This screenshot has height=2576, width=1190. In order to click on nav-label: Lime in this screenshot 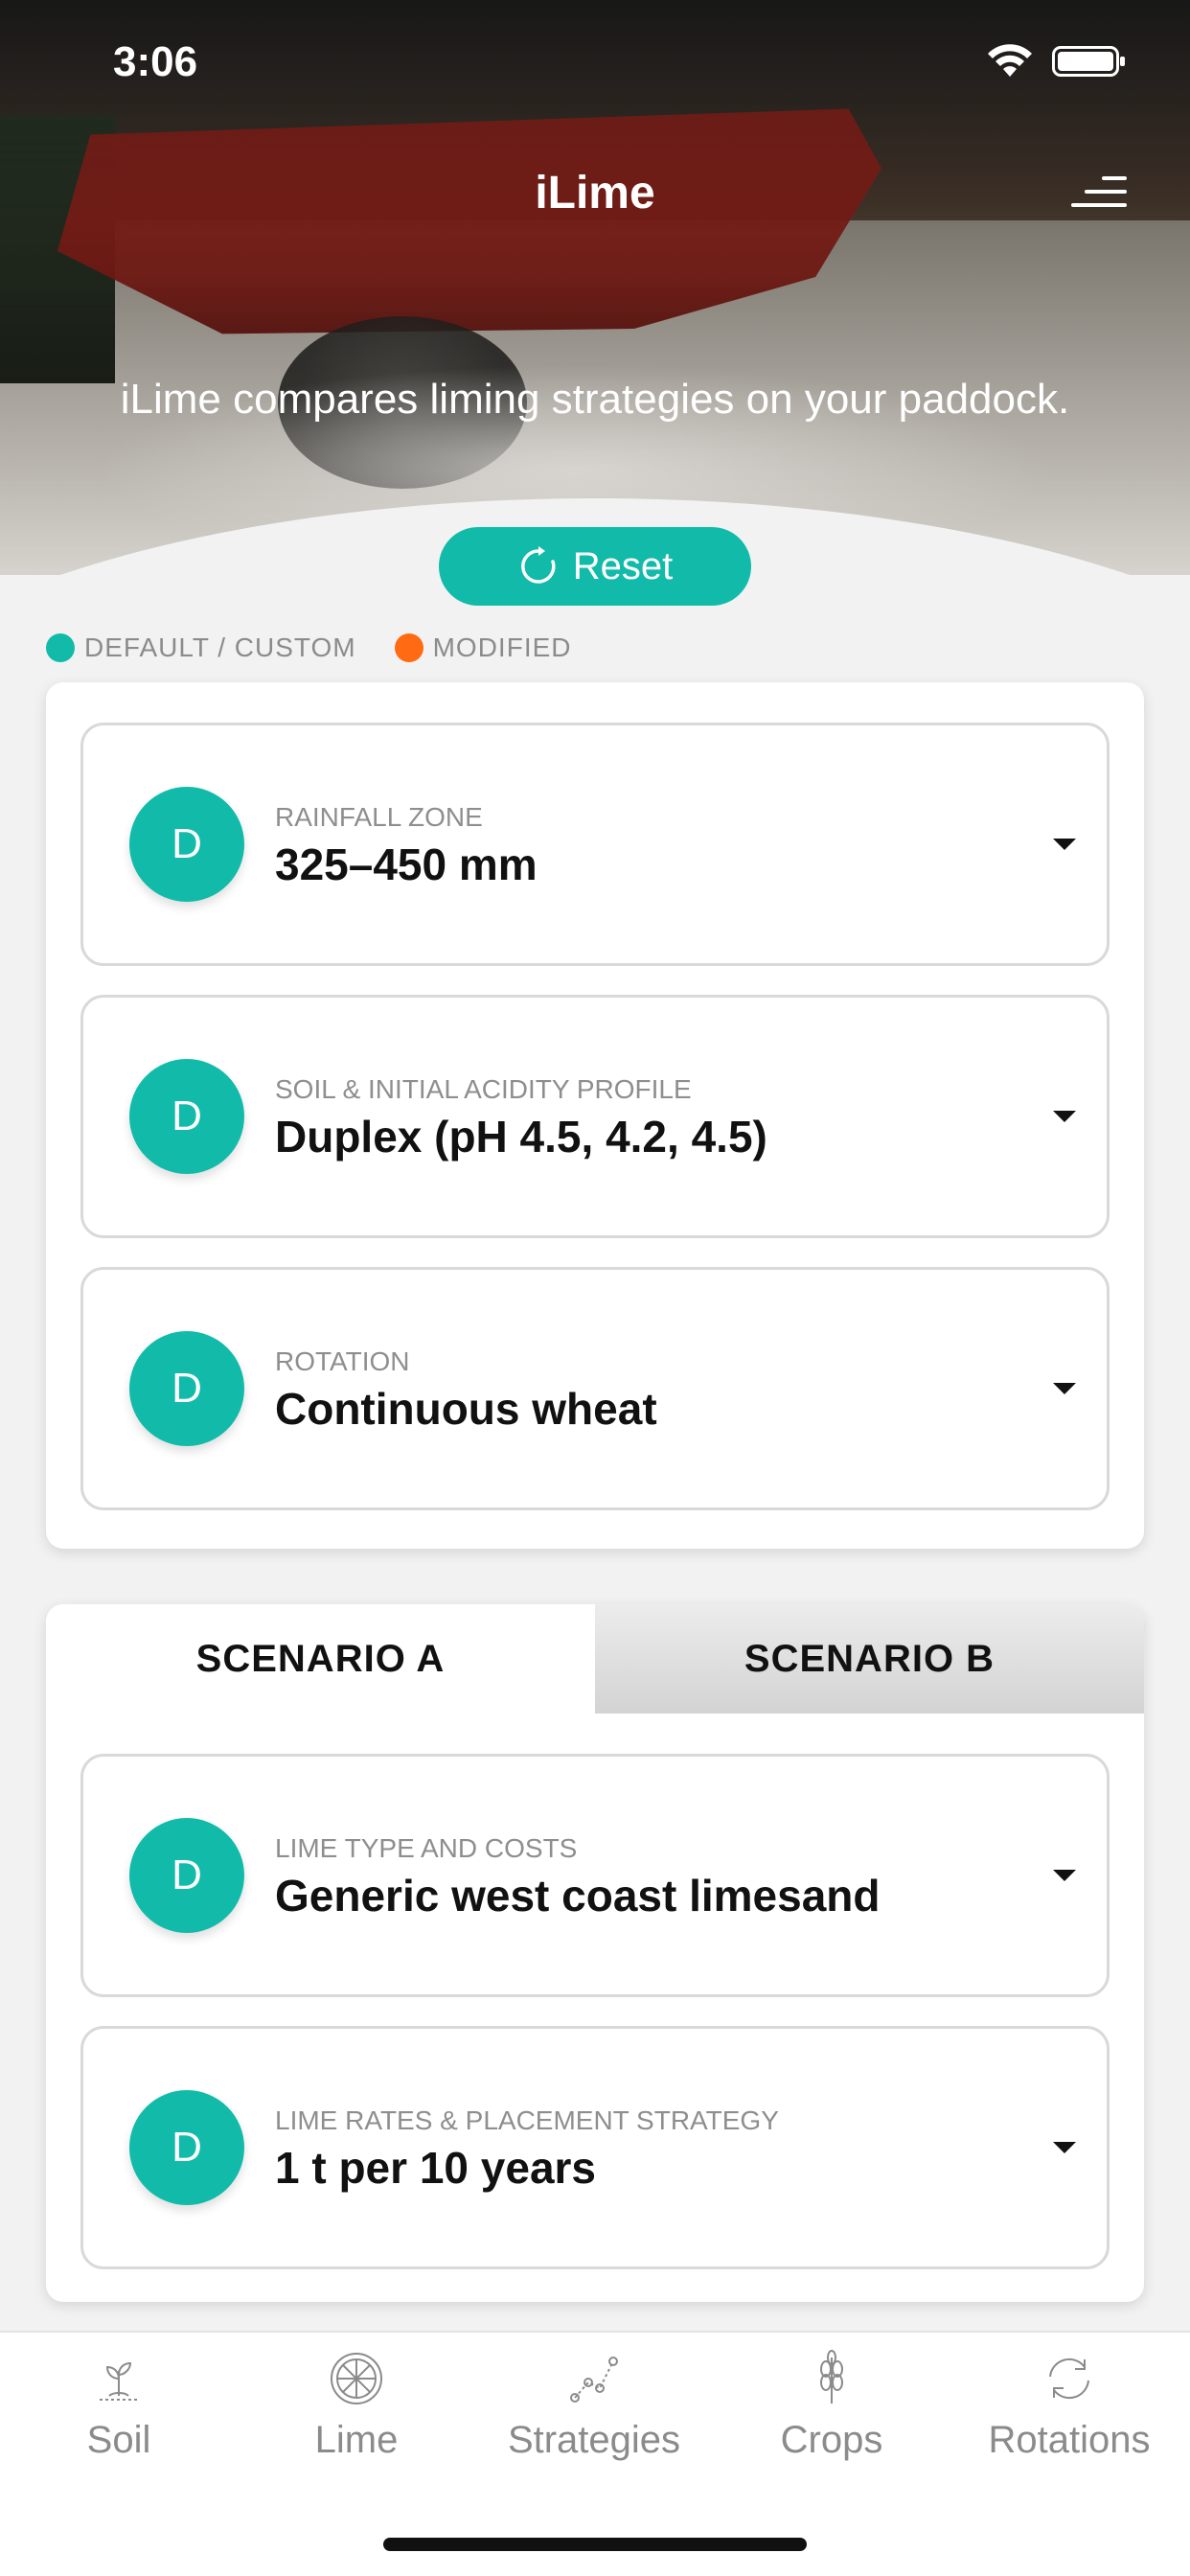, I will do `click(357, 2440)`.